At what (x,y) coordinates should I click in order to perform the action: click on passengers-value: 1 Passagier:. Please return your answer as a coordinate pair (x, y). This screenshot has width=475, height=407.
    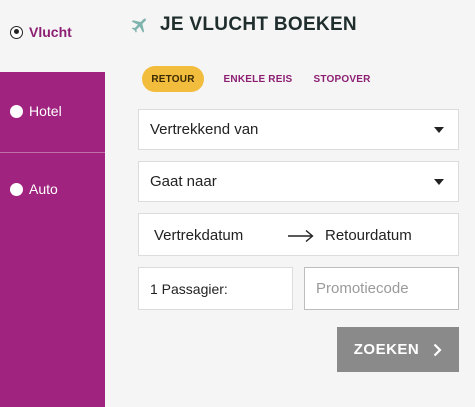
    Looking at the image, I should click on (189, 288).